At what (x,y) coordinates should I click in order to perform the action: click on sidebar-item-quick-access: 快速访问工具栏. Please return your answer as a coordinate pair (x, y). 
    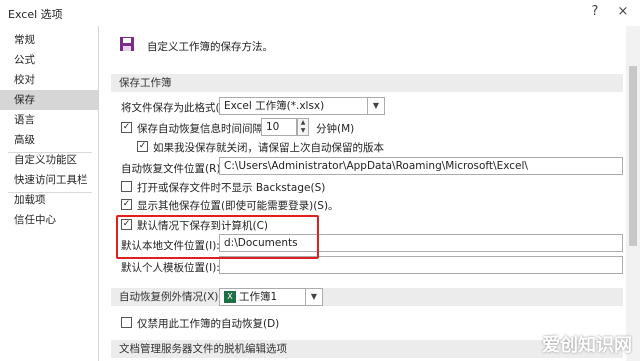
    Looking at the image, I should click on (49, 180).